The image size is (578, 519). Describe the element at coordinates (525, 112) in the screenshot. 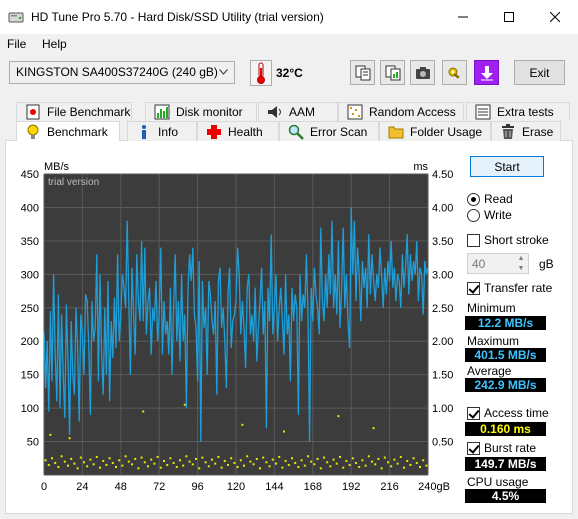

I see `tab-extra-tests-label: Extra tests` at that location.